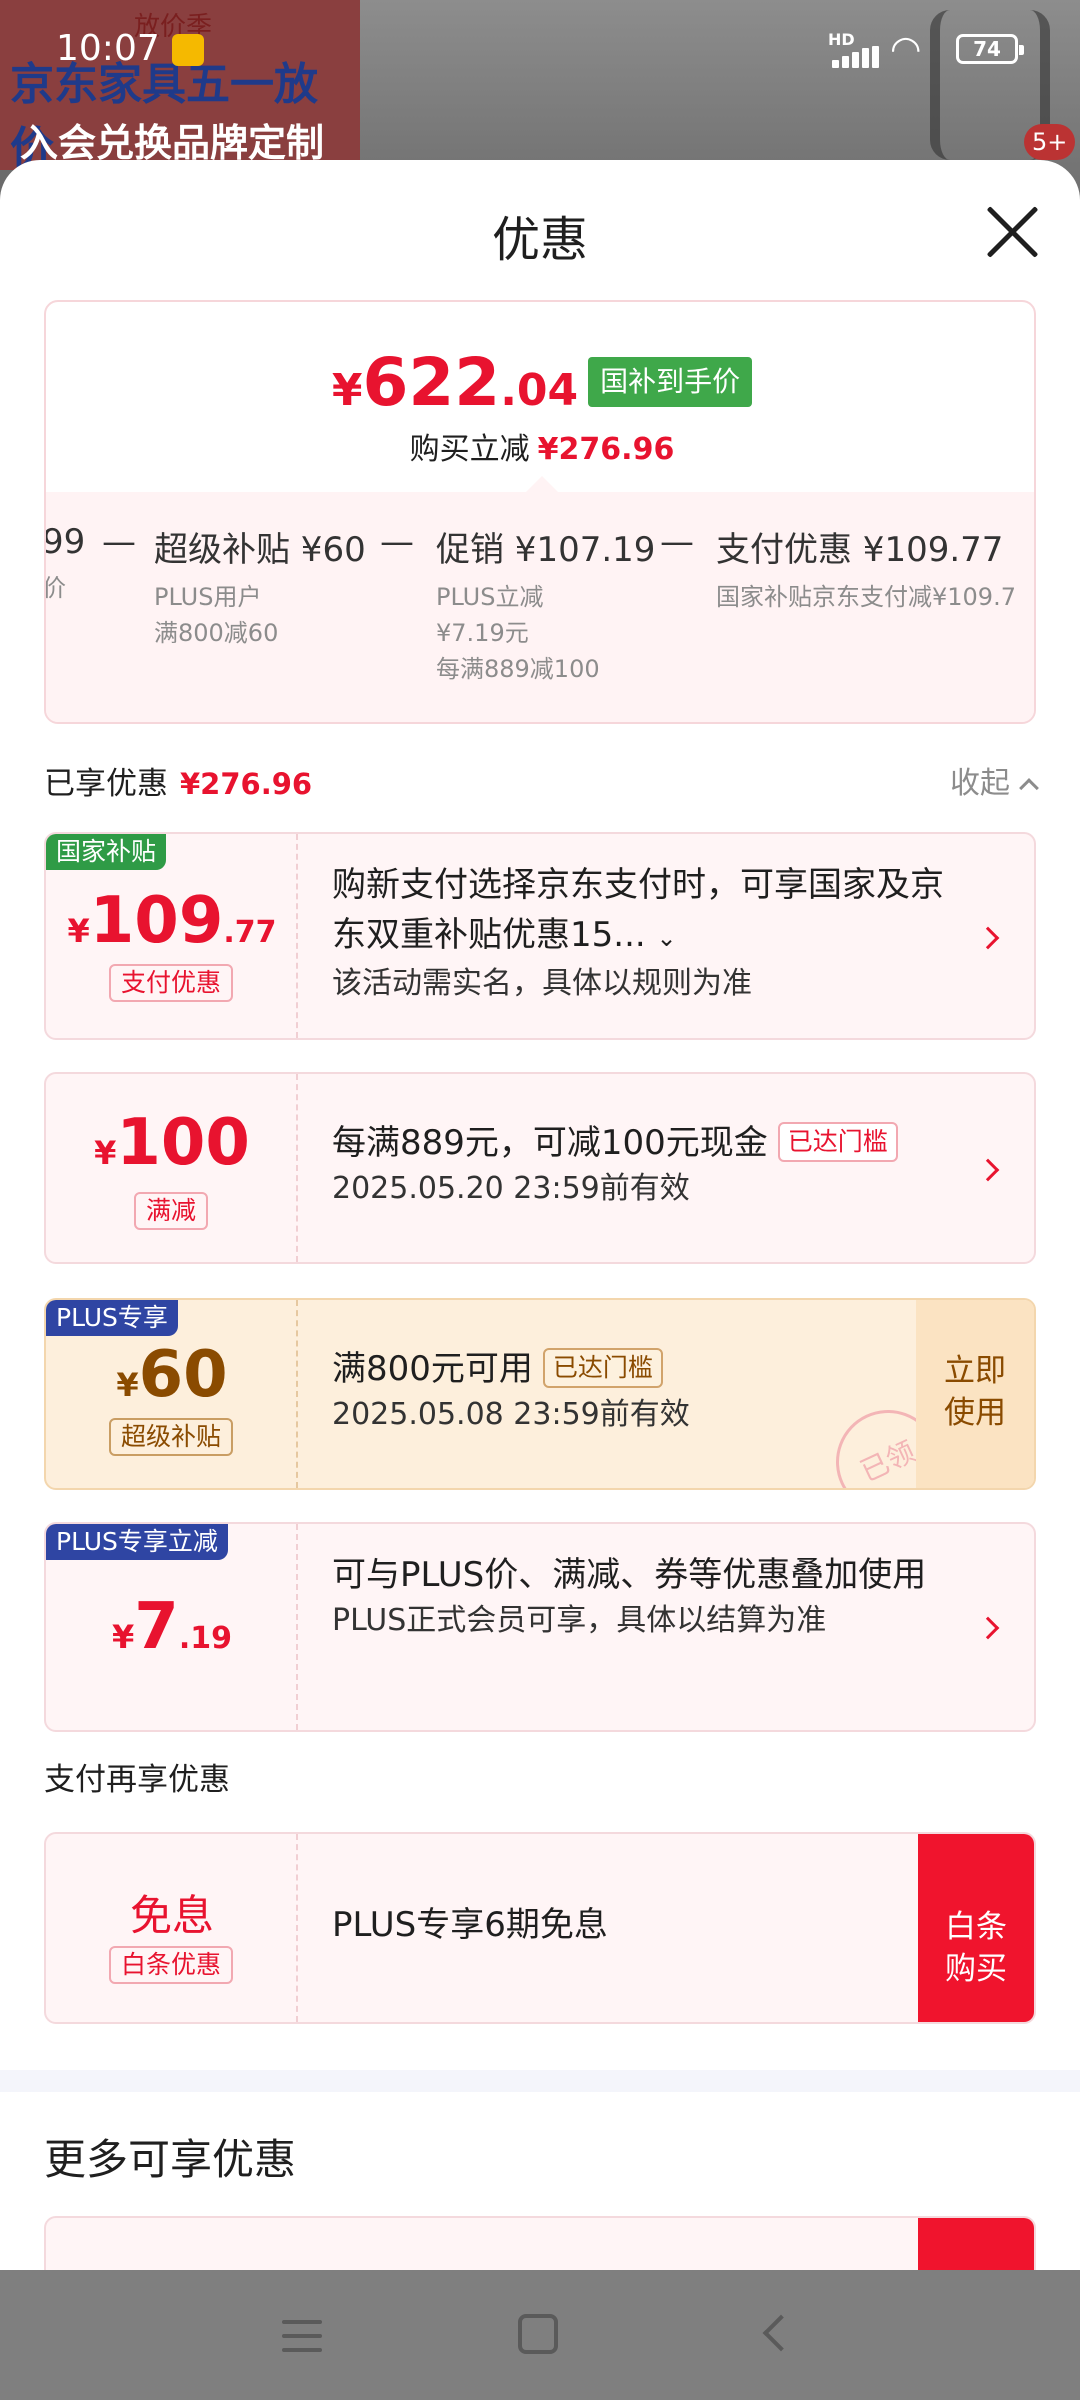  I want to click on coupon-corner-tag: PLUS专享立减, so click(137, 1542).